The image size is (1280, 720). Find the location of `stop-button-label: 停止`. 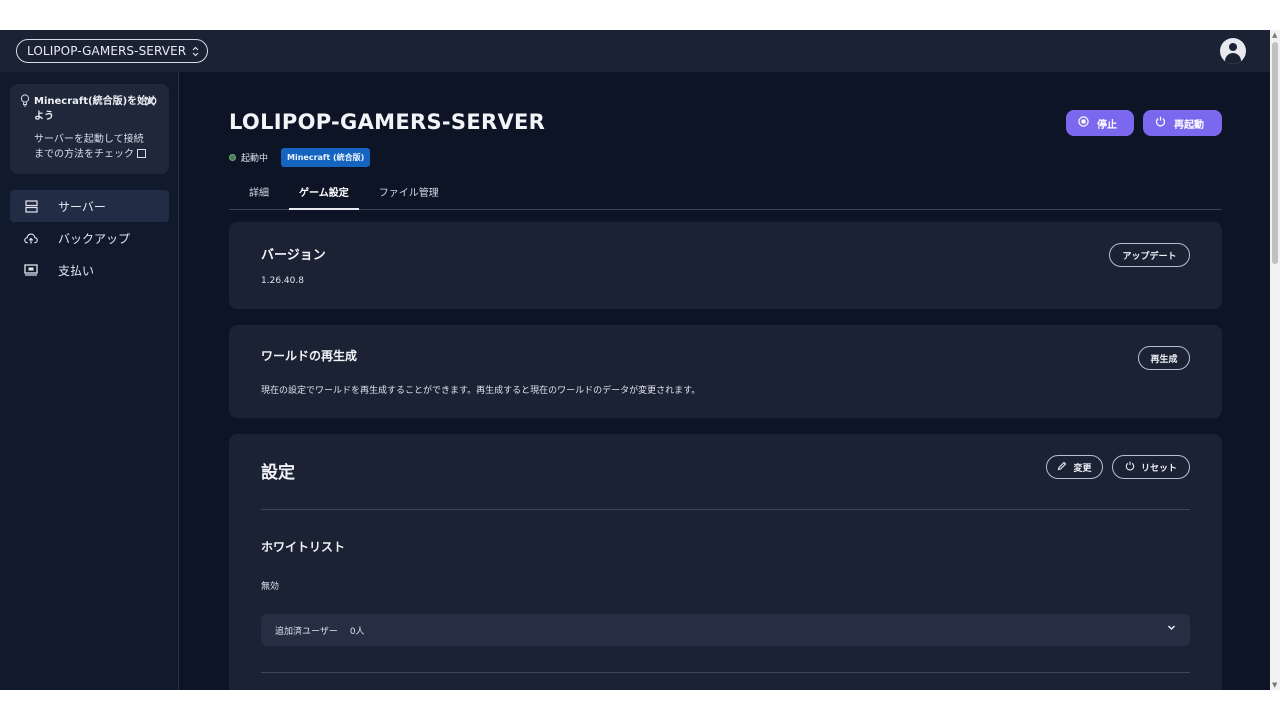

stop-button-label: 停止 is located at coordinates (1107, 125).